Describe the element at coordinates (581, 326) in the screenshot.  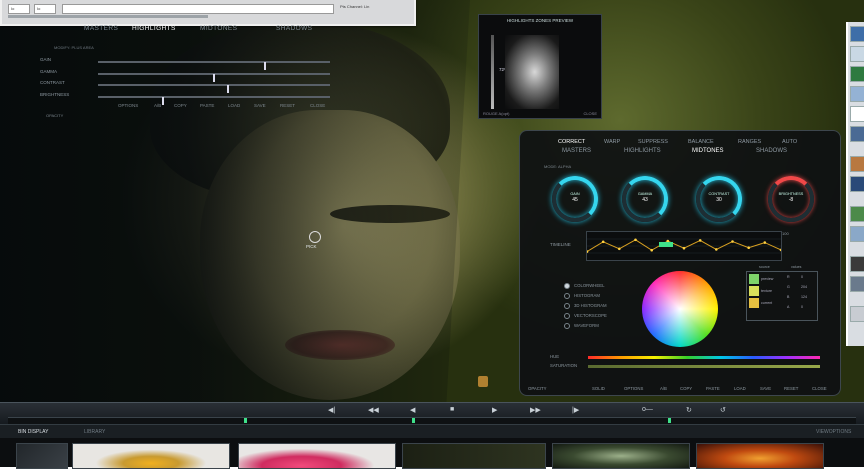
I see `option-waveform: WAVEFORM` at that location.